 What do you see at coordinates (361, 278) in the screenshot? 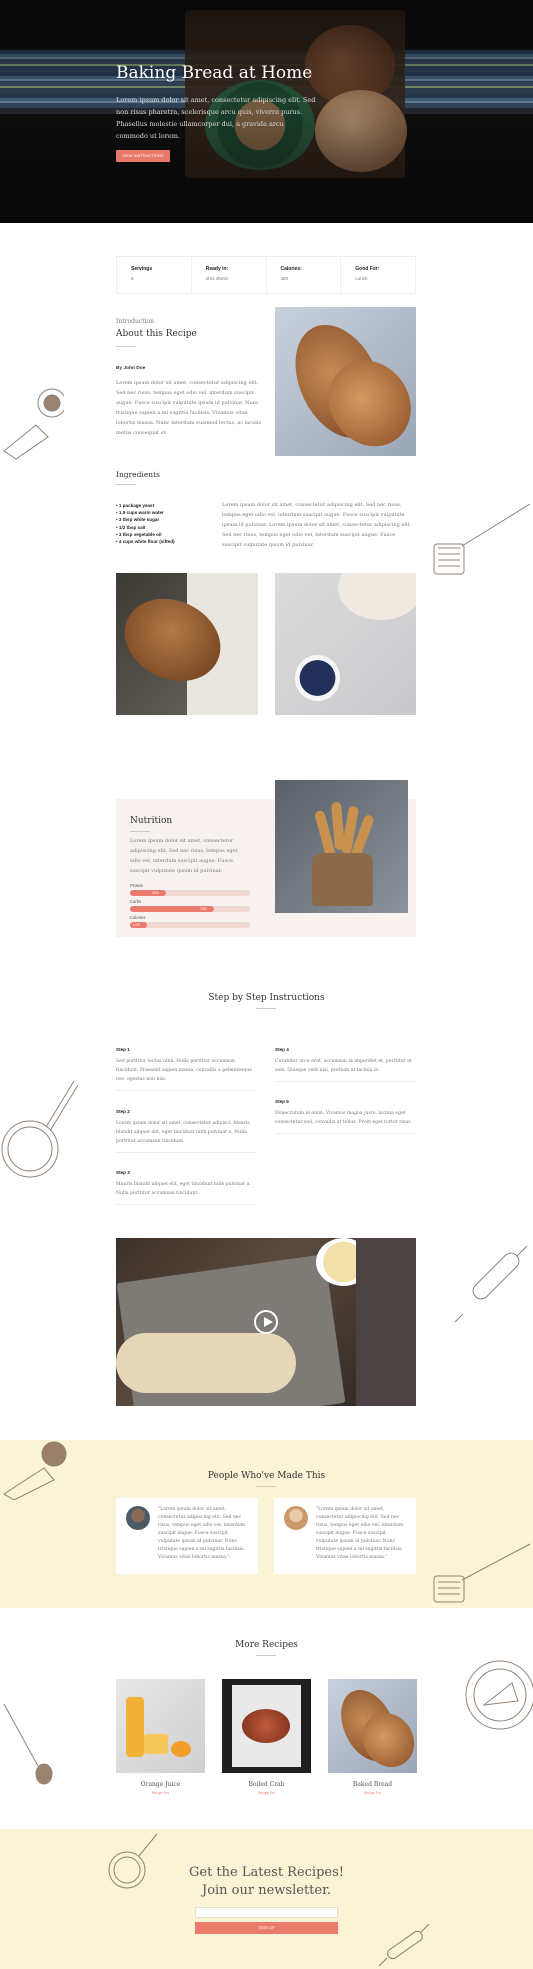
I see `info-value: Lunch` at bounding box center [361, 278].